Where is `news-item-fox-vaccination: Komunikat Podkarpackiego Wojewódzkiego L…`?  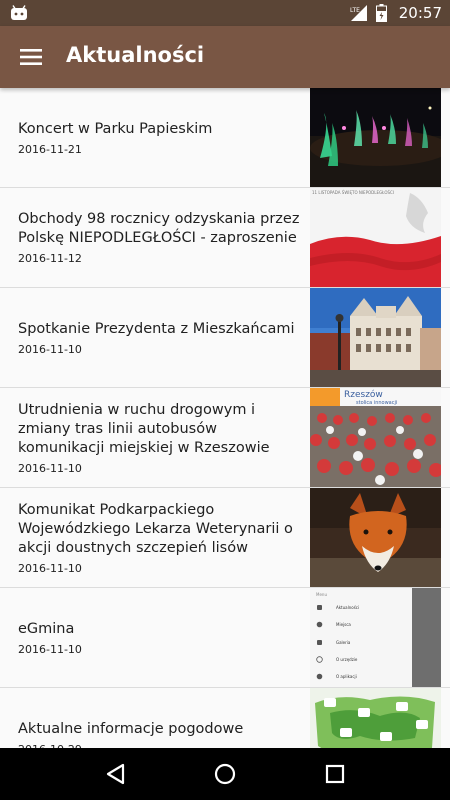 news-item-fox-vaccination: Komunikat Podkarpackiego Wojewódzkiego L… is located at coordinates (225, 538).